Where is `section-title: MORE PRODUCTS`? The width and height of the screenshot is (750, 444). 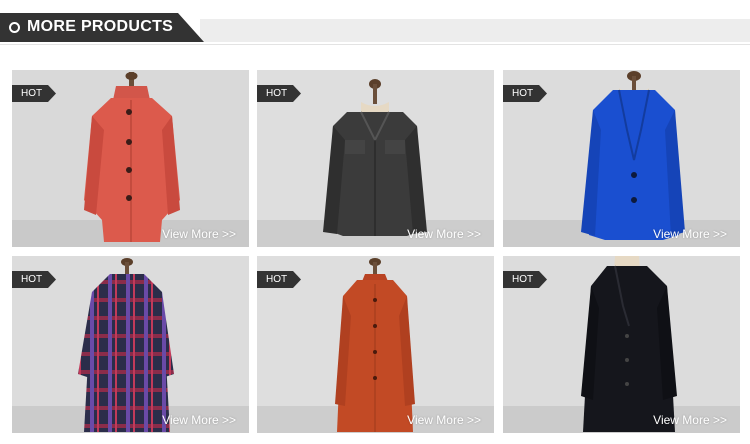
section-title: MORE PRODUCTS is located at coordinates (100, 26).